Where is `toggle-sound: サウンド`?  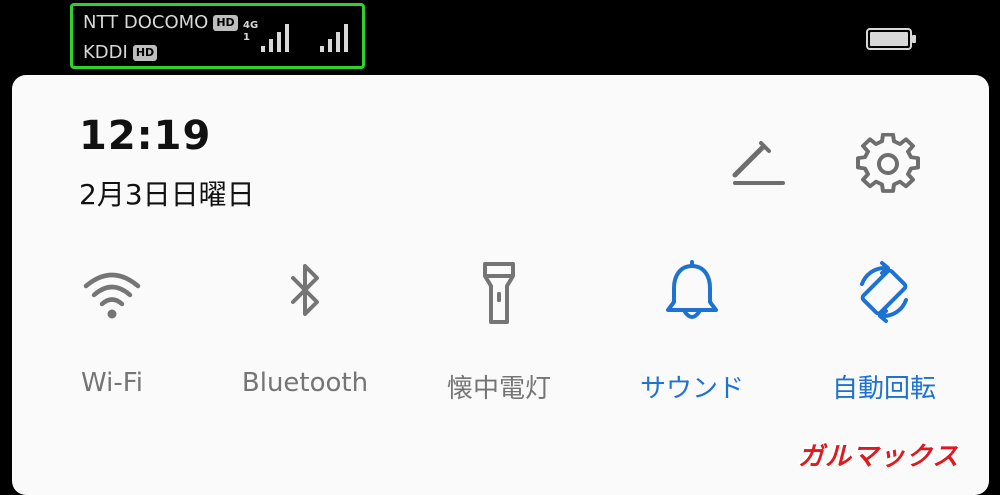
toggle-sound: サウンド is located at coordinates (692, 335).